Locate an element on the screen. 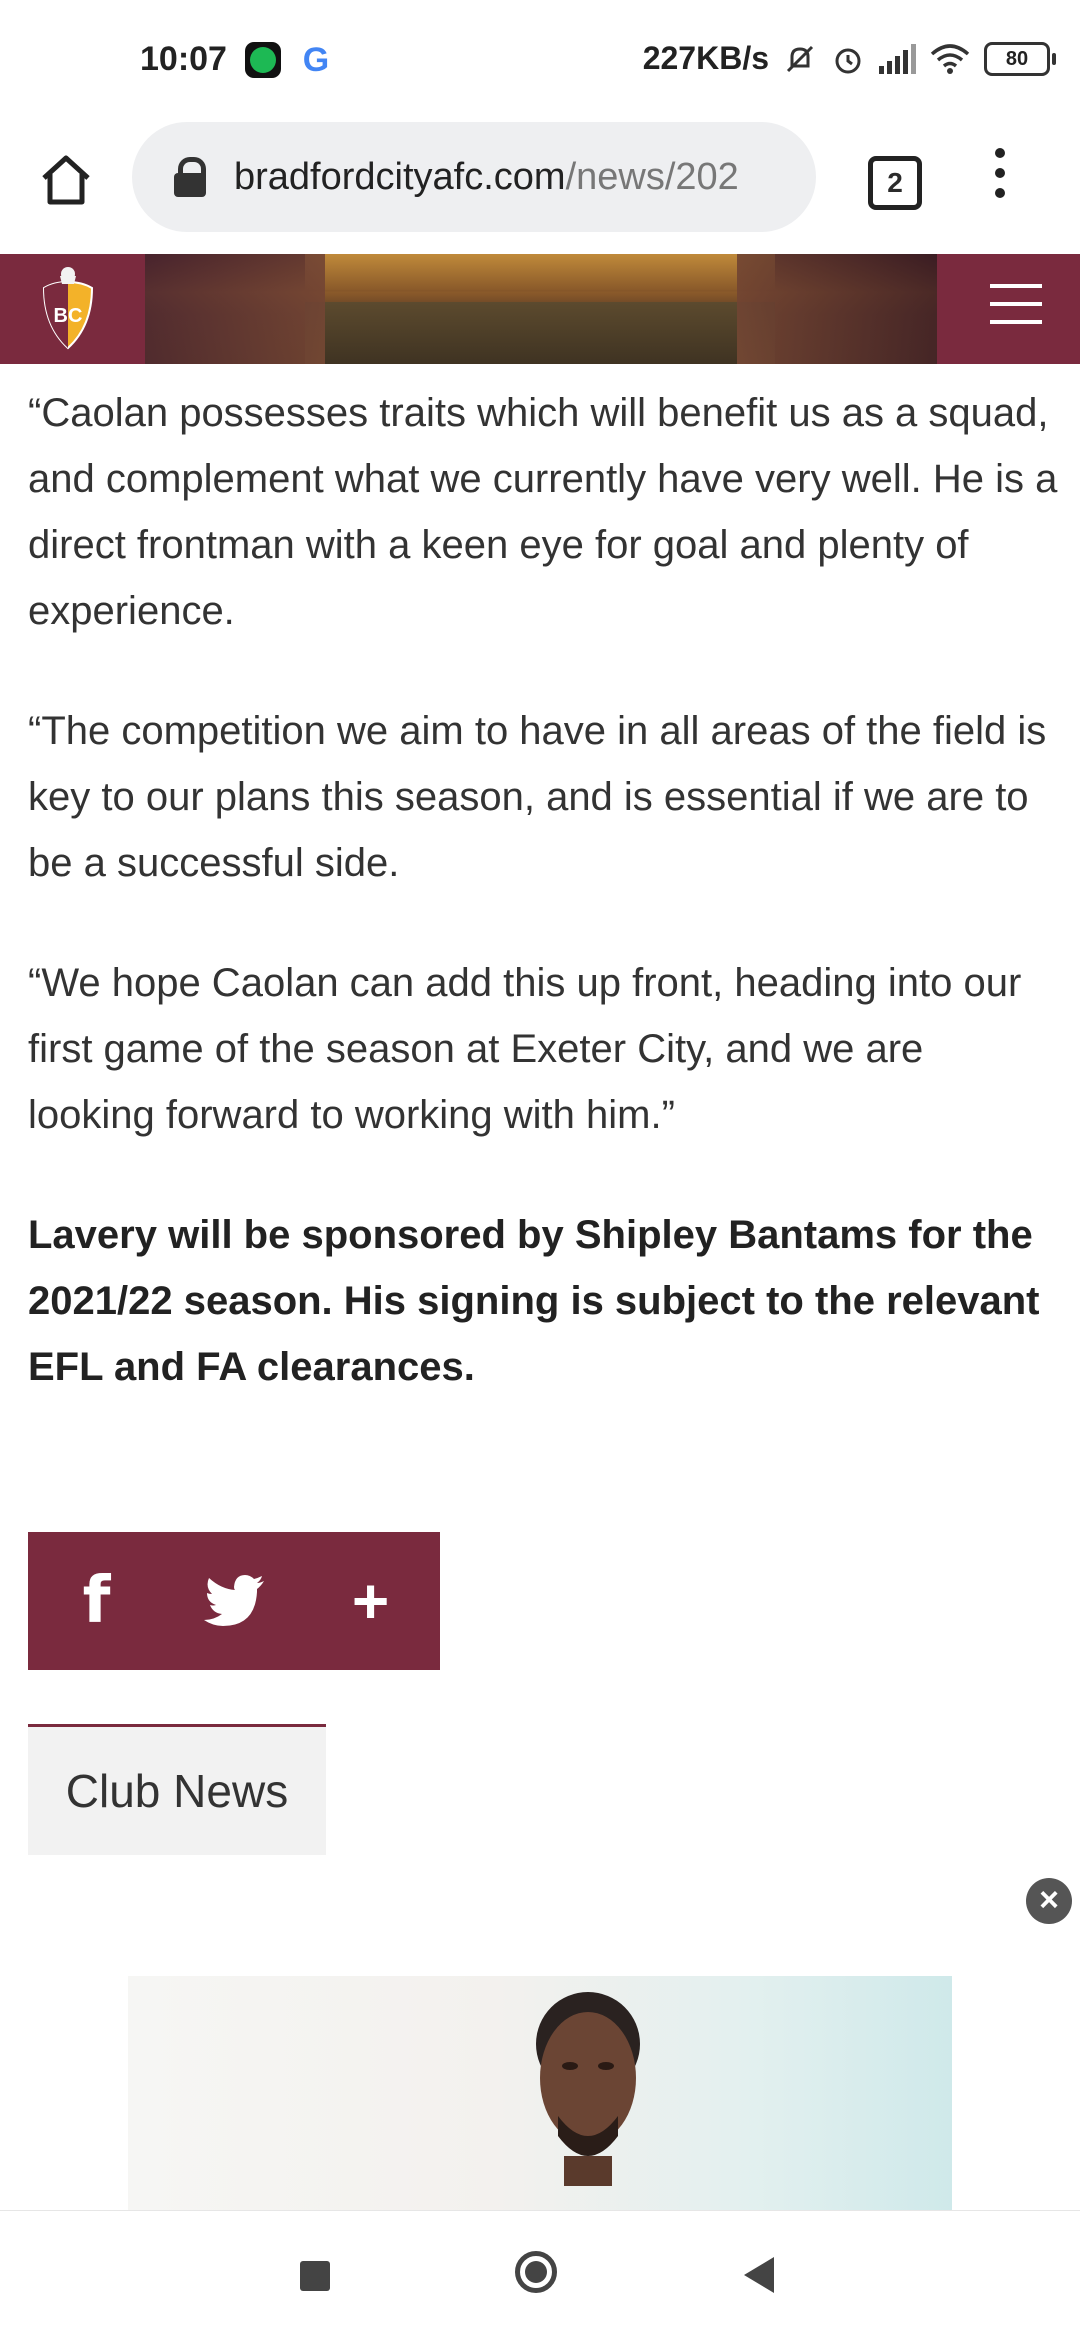 Image resolution: width=1080 pixels, height=2341 pixels. status-time: 10:07 is located at coordinates (183, 59).